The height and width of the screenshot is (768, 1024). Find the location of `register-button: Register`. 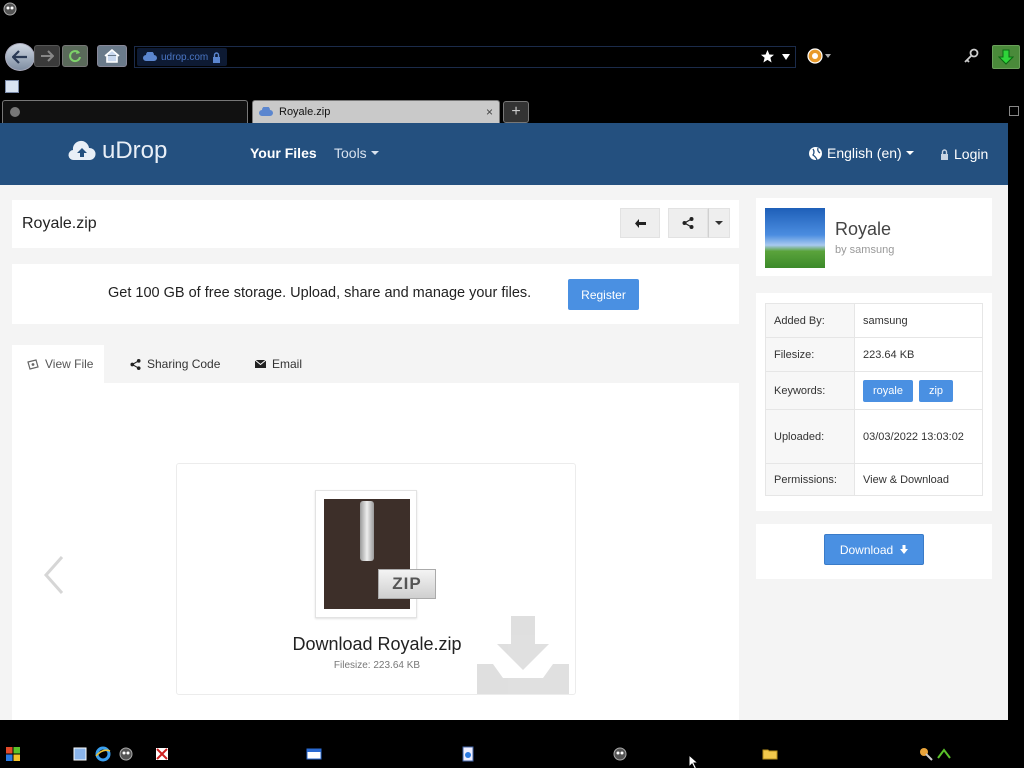

register-button: Register is located at coordinates (603, 294).